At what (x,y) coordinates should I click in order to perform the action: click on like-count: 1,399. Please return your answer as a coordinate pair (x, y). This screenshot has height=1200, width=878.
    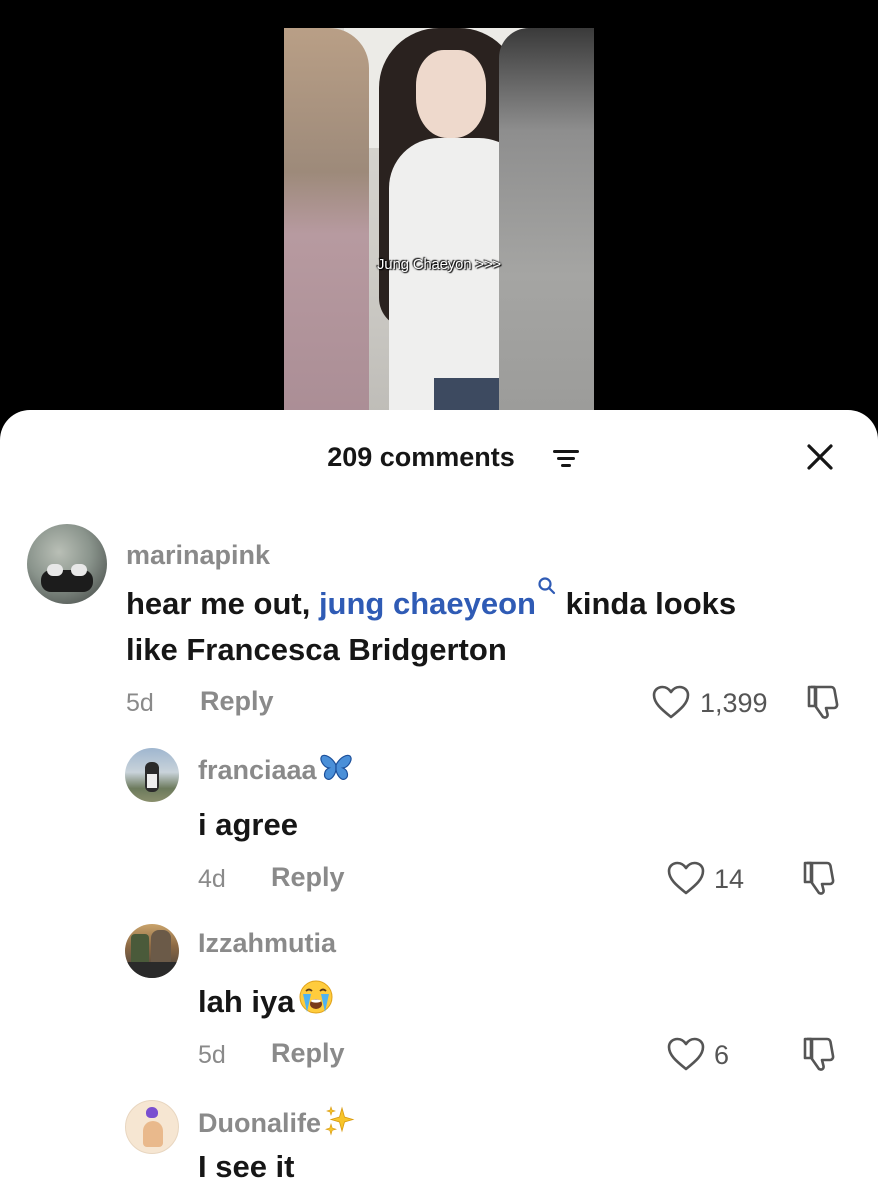
    Looking at the image, I should click on (734, 703).